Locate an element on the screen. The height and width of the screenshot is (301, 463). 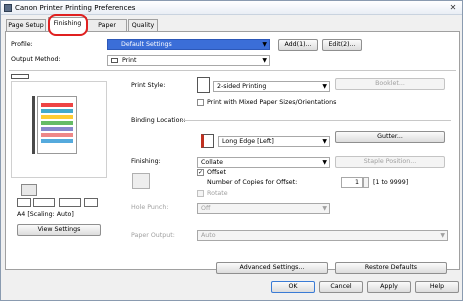
tab-paper-source: Paper Source is located at coordinates (107, 29).